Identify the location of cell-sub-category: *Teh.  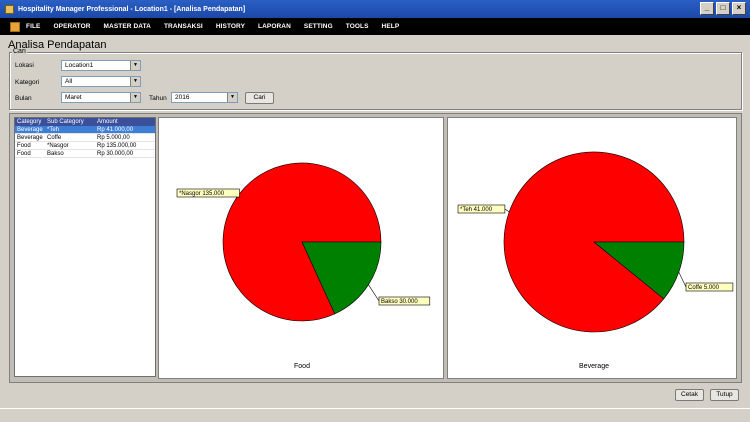
(53, 130).